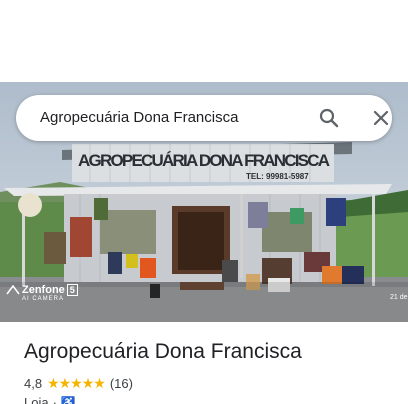  What do you see at coordinates (33, 383) in the screenshot?
I see `rating-value: 4,8` at bounding box center [33, 383].